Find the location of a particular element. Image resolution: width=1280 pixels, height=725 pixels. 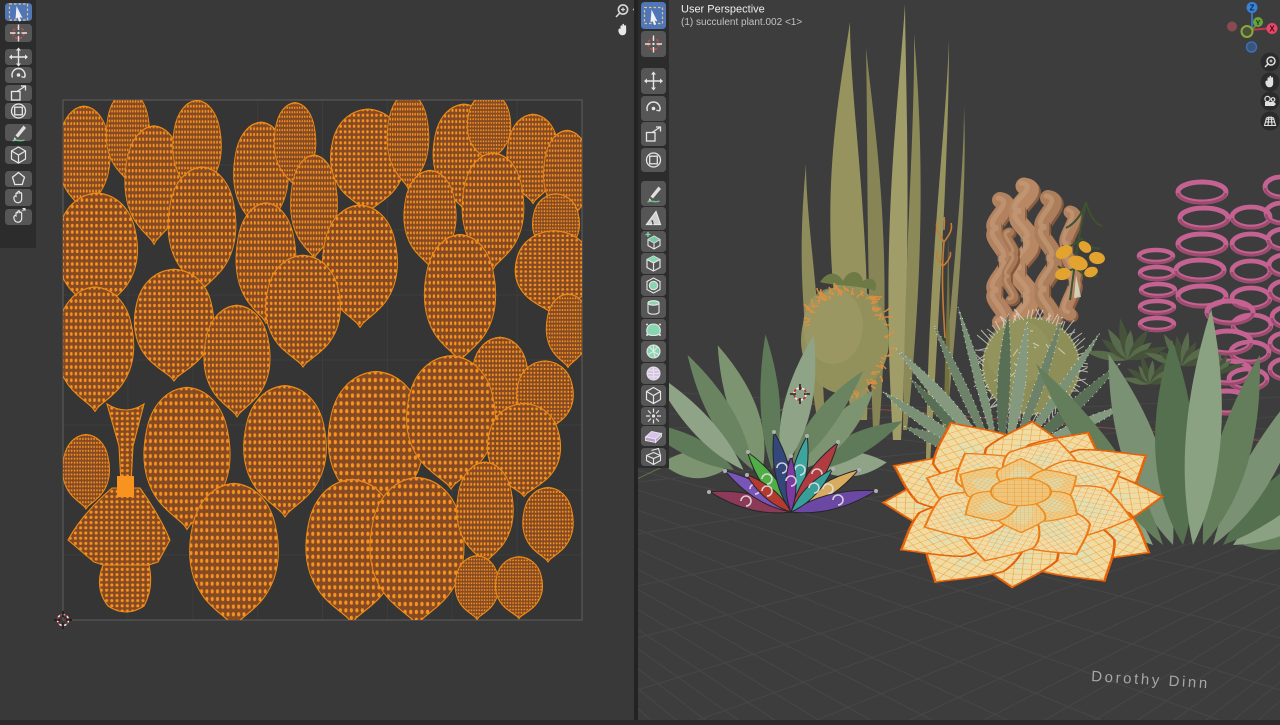

svg-text: User Perspective is located at coordinates (723, 10).